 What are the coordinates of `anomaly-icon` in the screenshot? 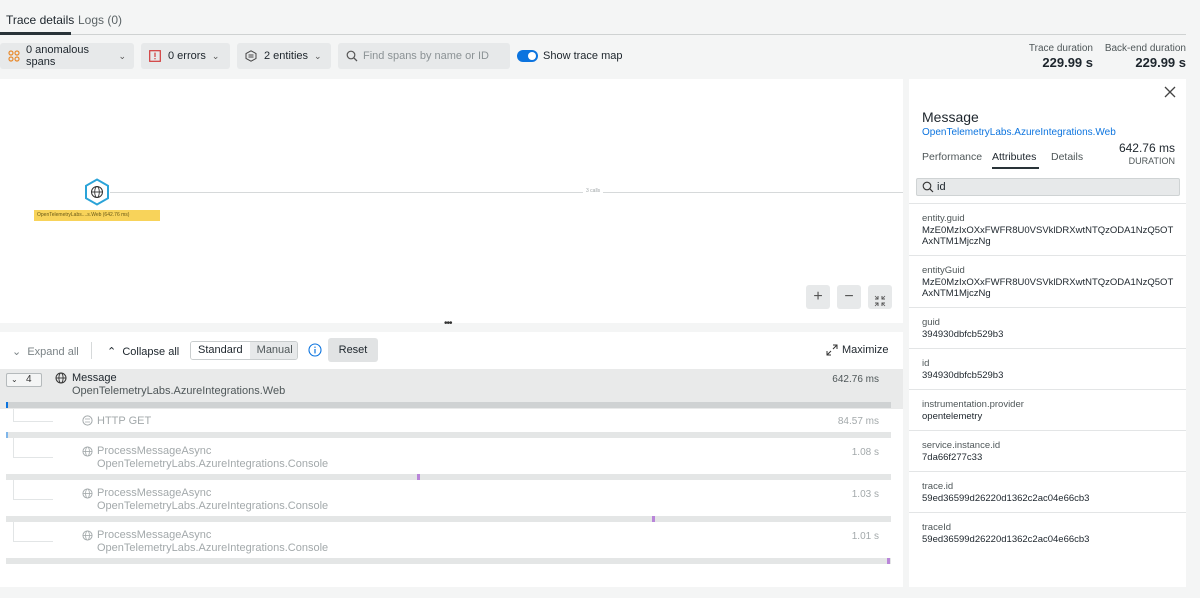 It's located at (14, 56).